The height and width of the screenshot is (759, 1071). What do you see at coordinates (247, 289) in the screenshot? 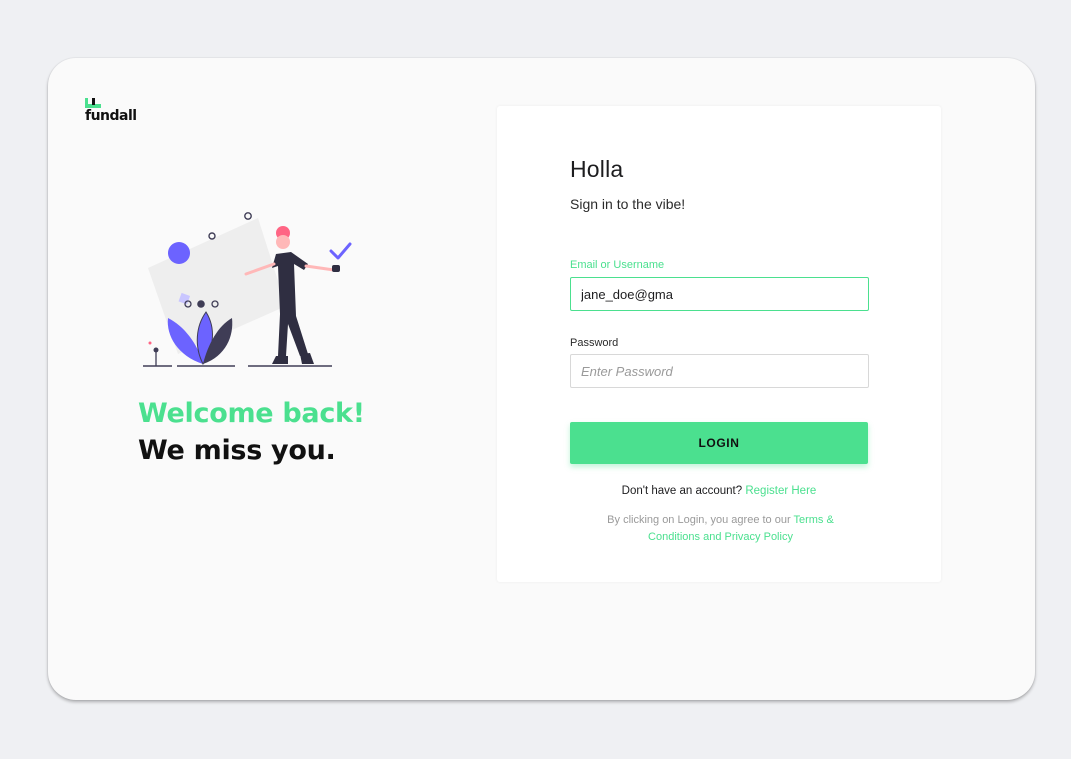
I see `welcome-illustration` at bounding box center [247, 289].